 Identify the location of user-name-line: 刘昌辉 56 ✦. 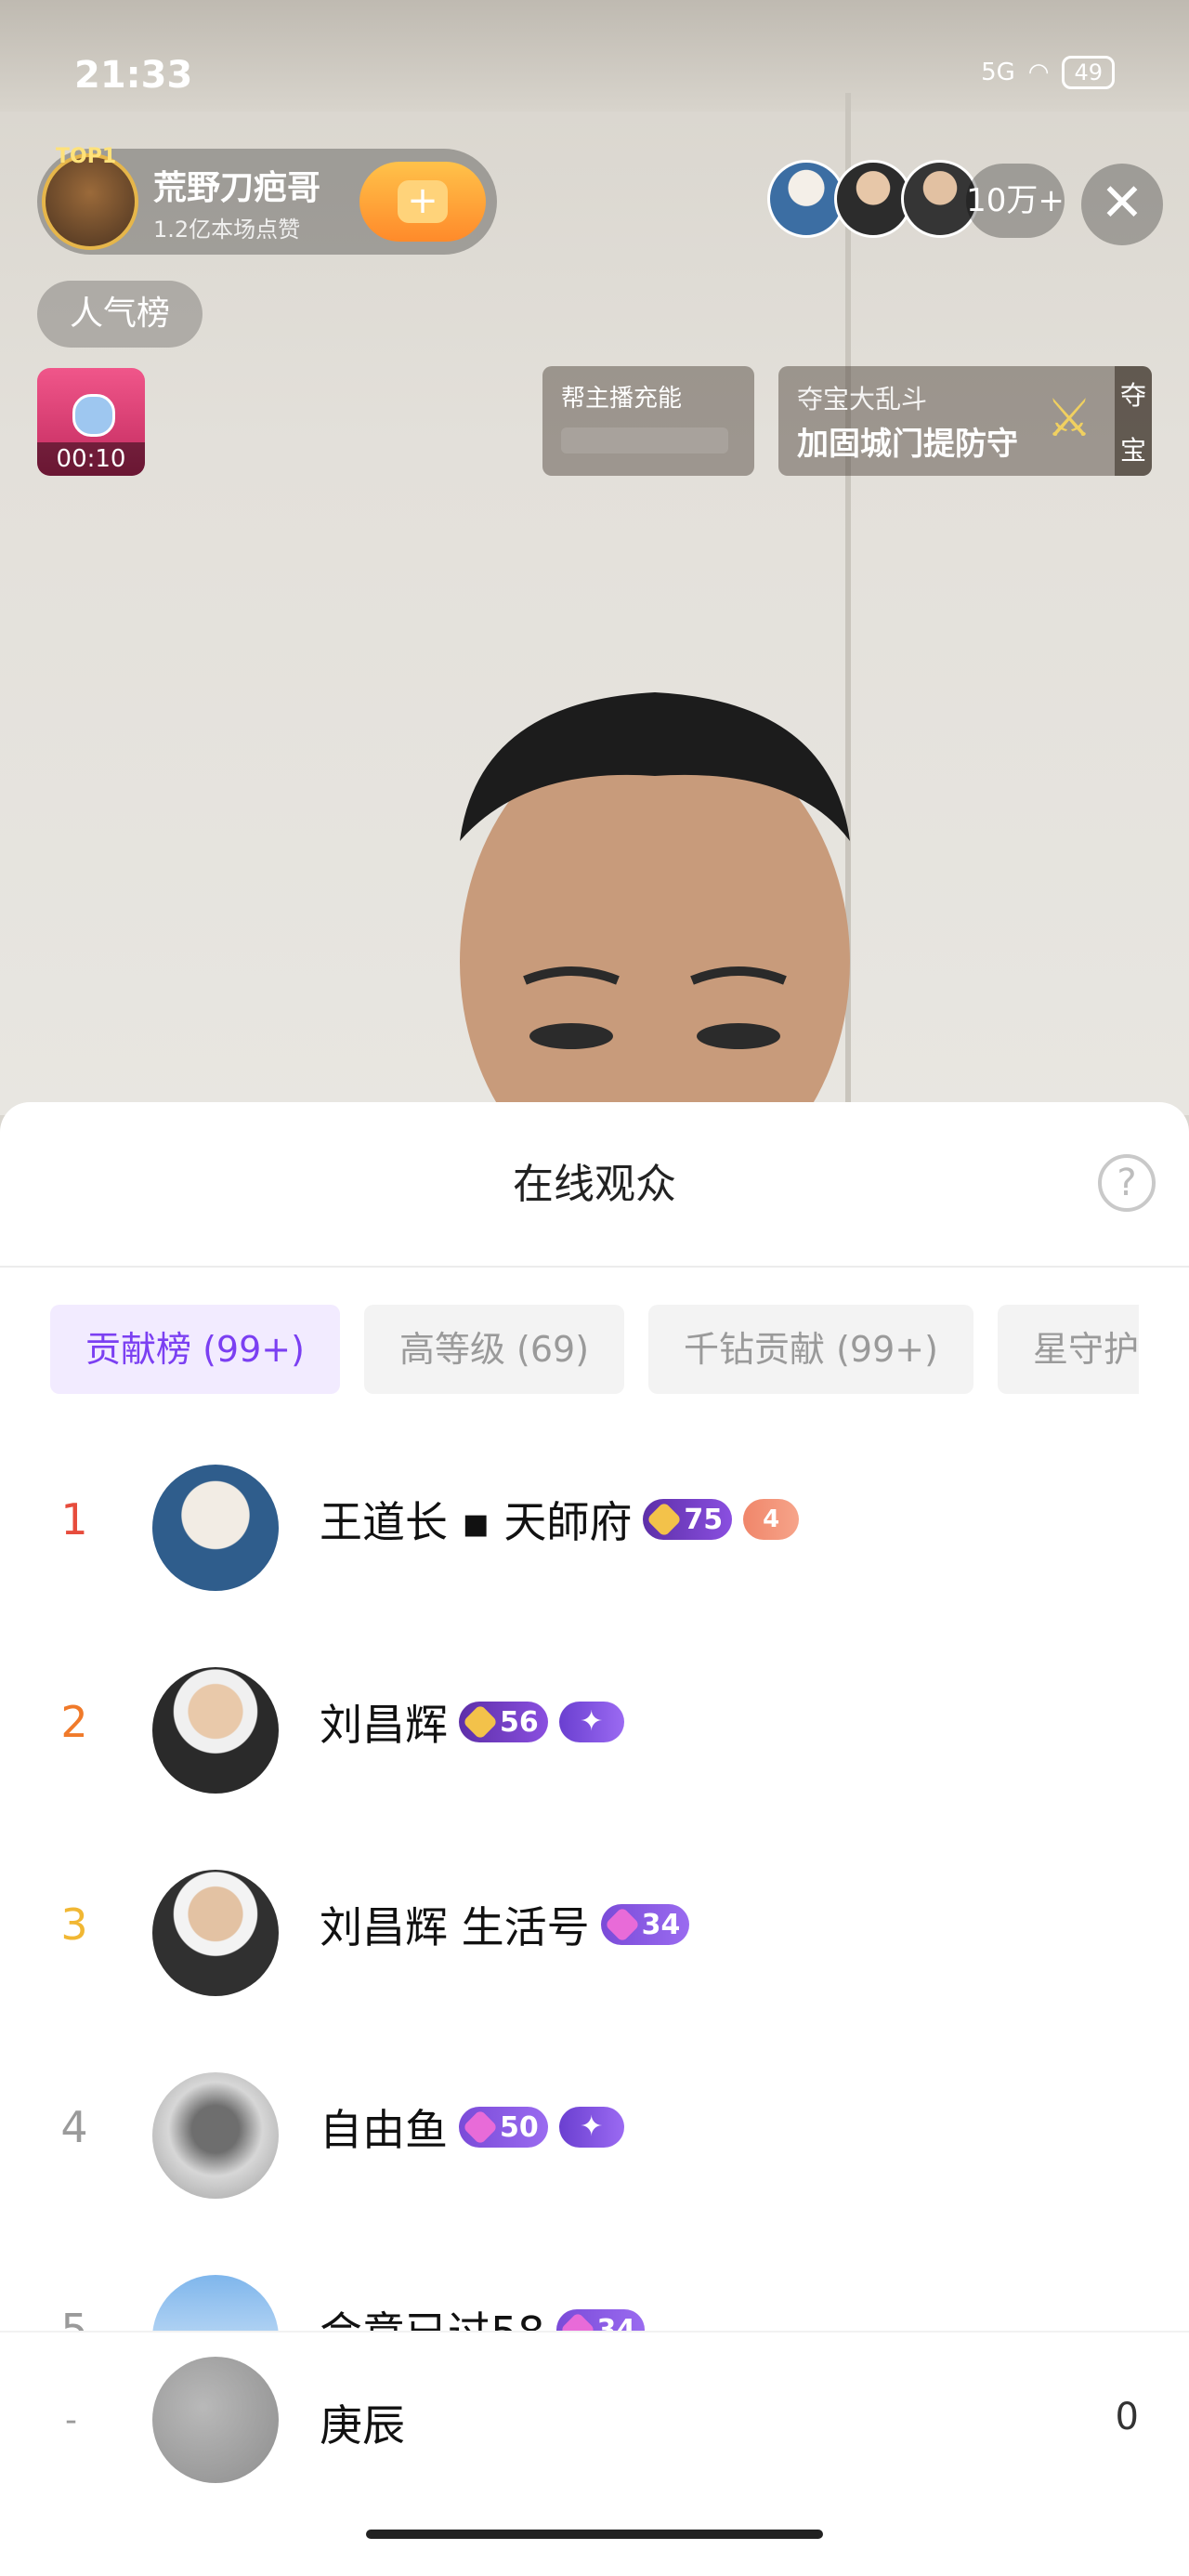
(472, 1722).